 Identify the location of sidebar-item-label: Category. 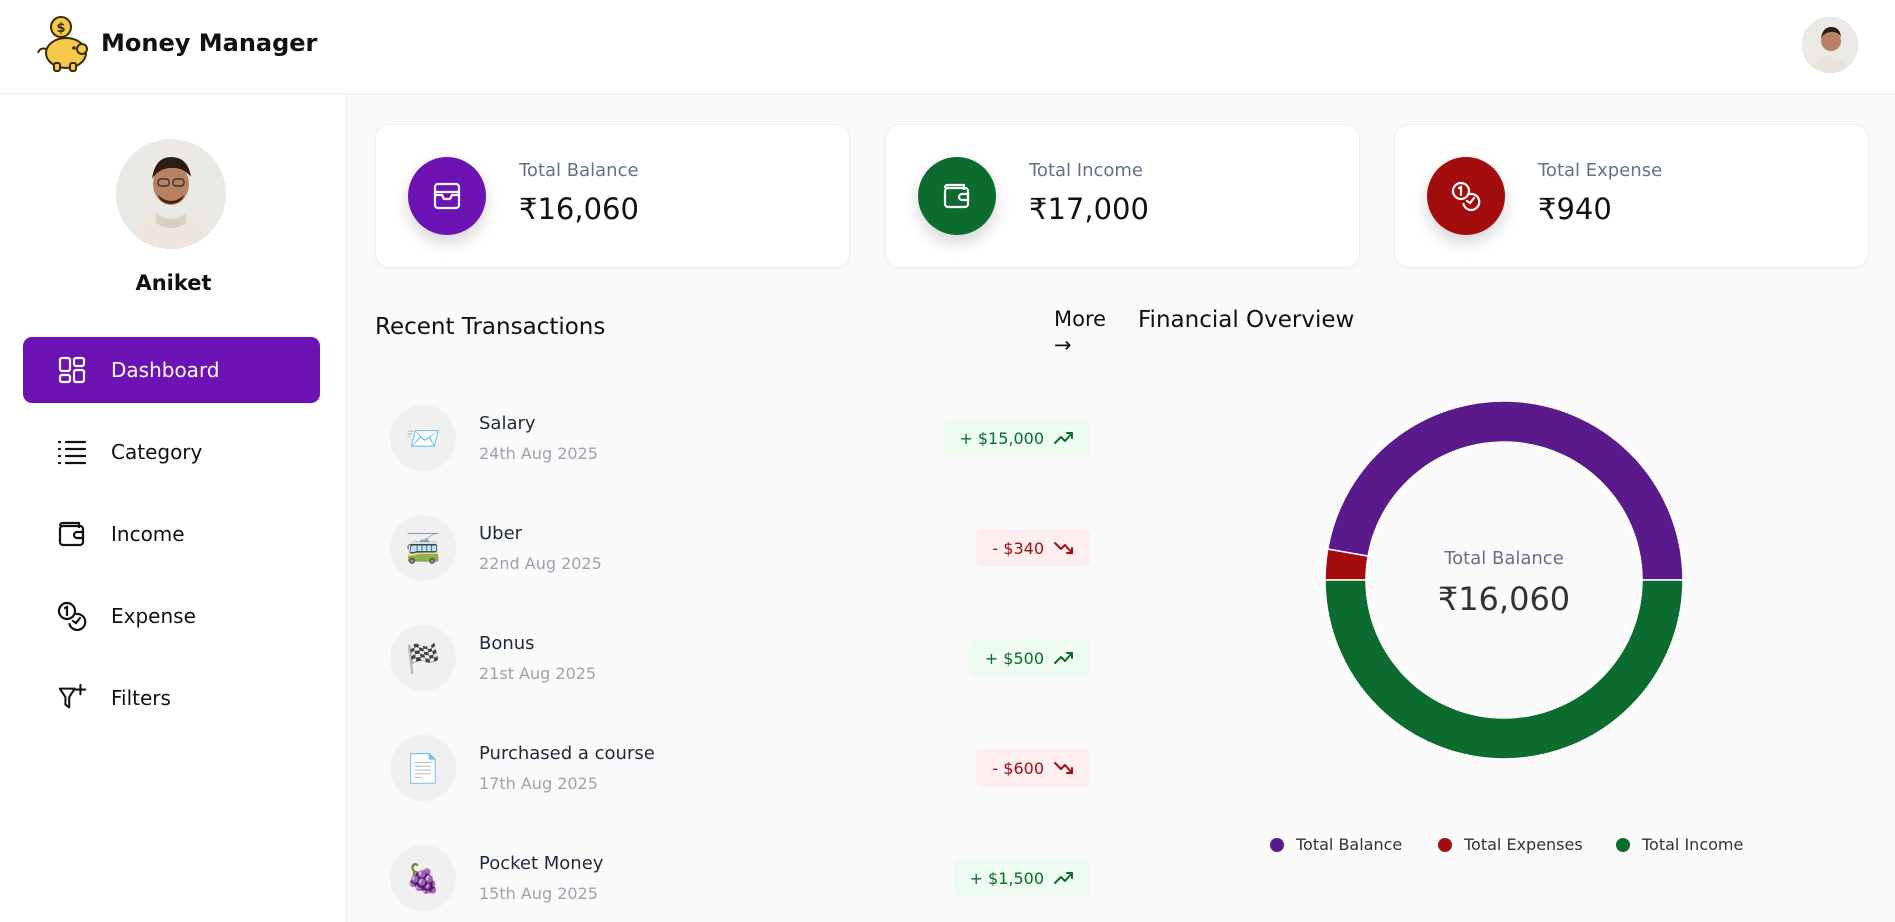
(157, 452).